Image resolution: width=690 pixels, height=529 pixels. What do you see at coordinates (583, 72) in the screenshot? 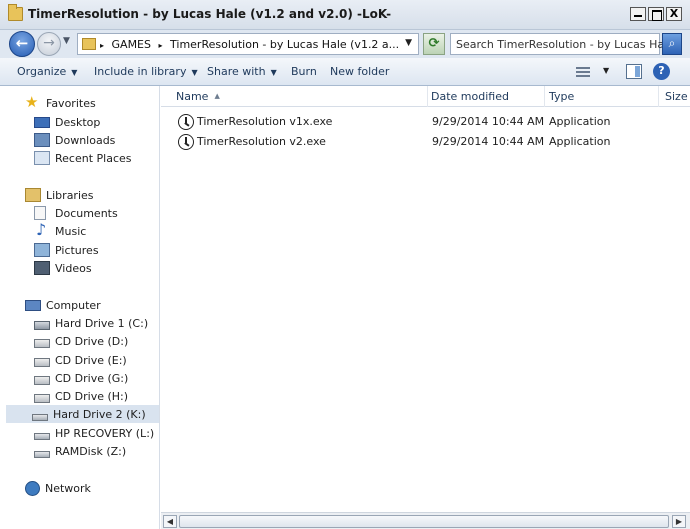
I see `change-view-icon` at bounding box center [583, 72].